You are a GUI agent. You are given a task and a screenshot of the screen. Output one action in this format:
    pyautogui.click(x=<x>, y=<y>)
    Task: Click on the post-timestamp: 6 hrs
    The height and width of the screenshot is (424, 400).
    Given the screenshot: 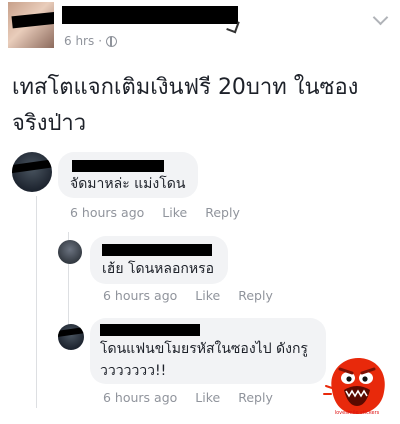 What is the action you would take?
    pyautogui.click(x=79, y=41)
    